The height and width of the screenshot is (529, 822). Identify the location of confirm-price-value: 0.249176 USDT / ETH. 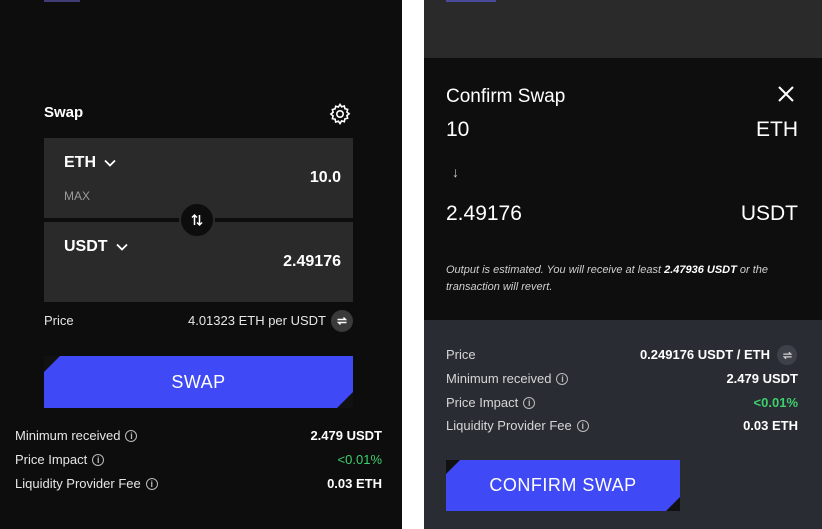
(704, 354).